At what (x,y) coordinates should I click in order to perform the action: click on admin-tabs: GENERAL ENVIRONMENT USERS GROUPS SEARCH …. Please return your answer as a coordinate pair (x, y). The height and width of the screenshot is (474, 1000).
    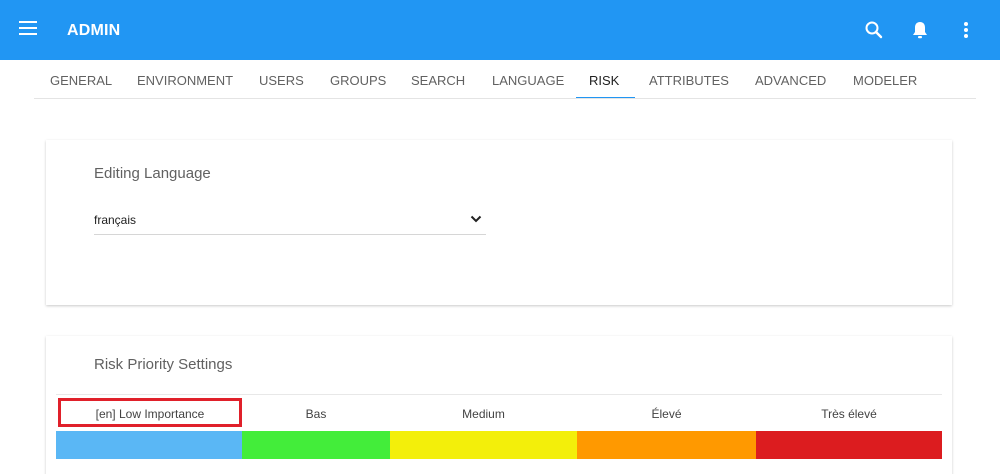
    Looking at the image, I should click on (500, 80).